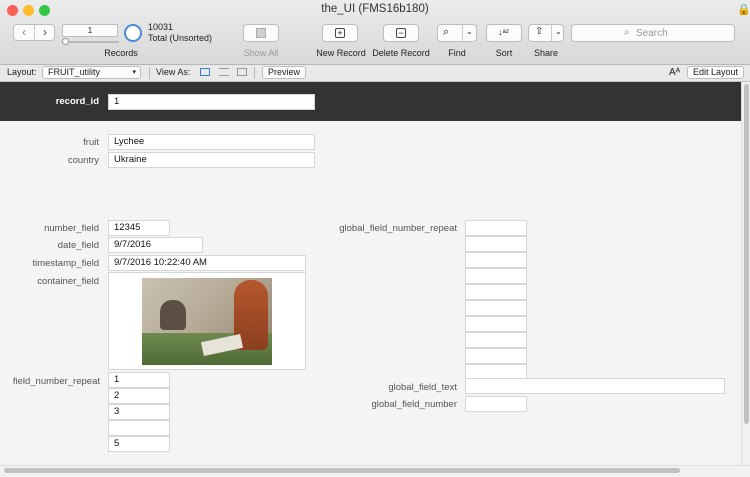 The width and height of the screenshot is (750, 477). I want to click on plus-icon: +, so click(340, 33).